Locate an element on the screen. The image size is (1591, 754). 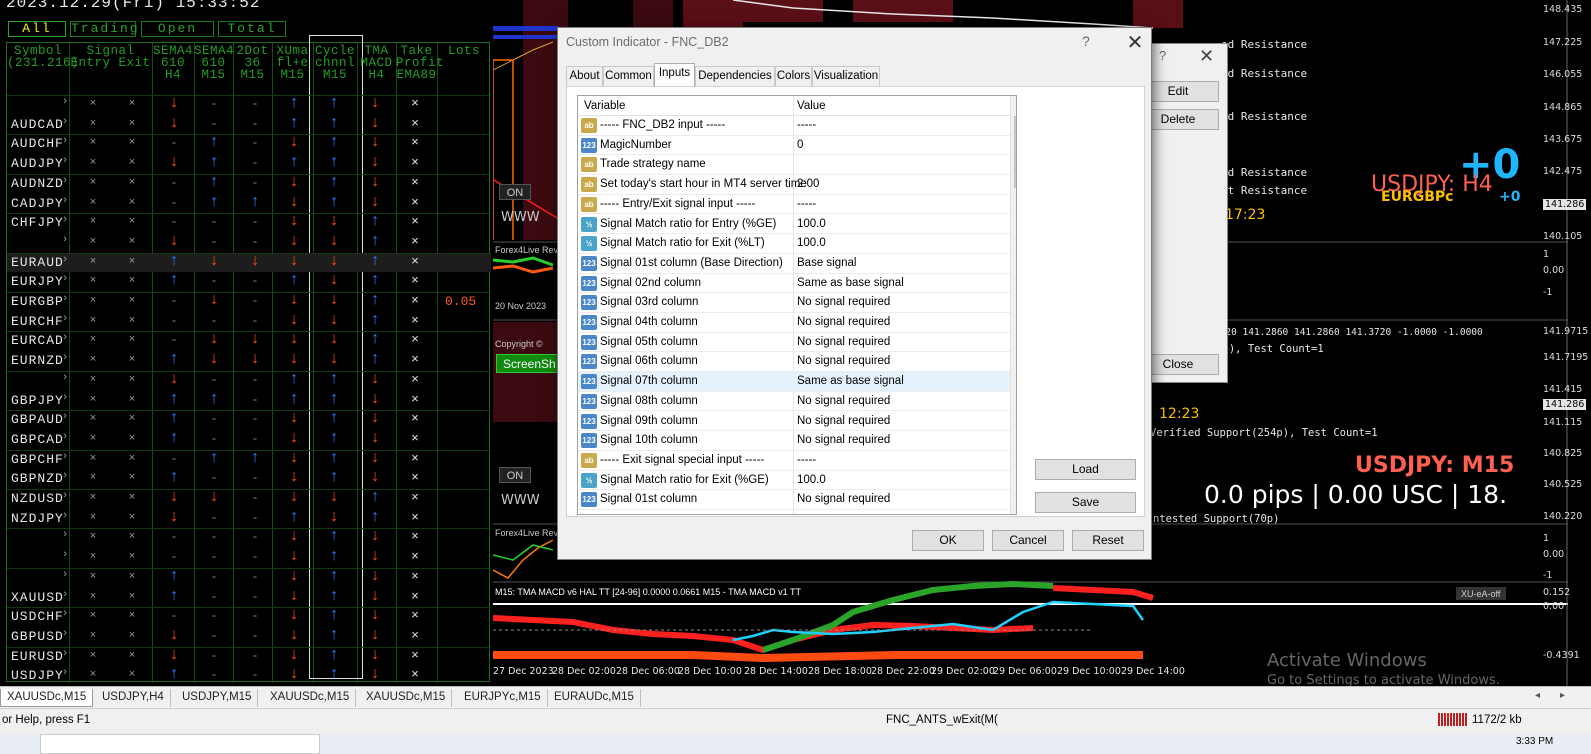
dashboard-row: NZDUSD › × × ↓ ↓ - ↓ ↓ ↑ × is located at coordinates (249, 498).